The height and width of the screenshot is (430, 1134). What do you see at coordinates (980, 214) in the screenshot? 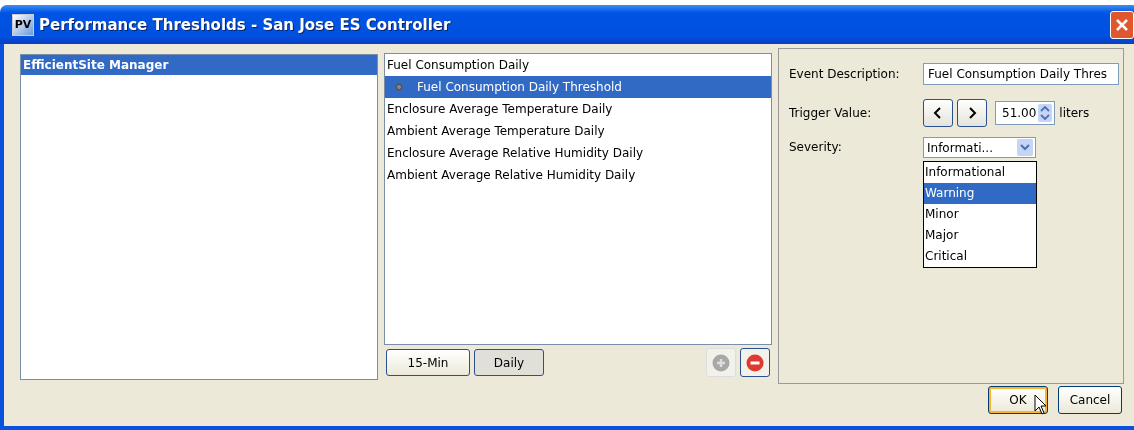
I see `severity-option: Minor` at bounding box center [980, 214].